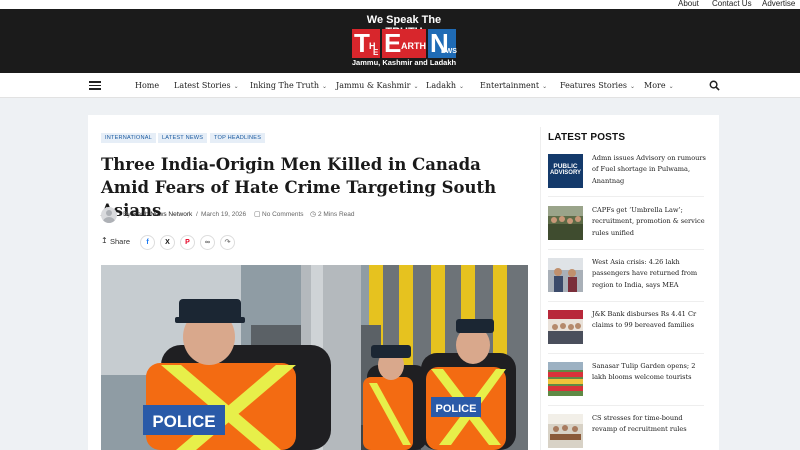 The image size is (800, 450). Describe the element at coordinates (513, 85) in the screenshot. I see `nav-item-entertainment: Entertainment ⌄` at that location.